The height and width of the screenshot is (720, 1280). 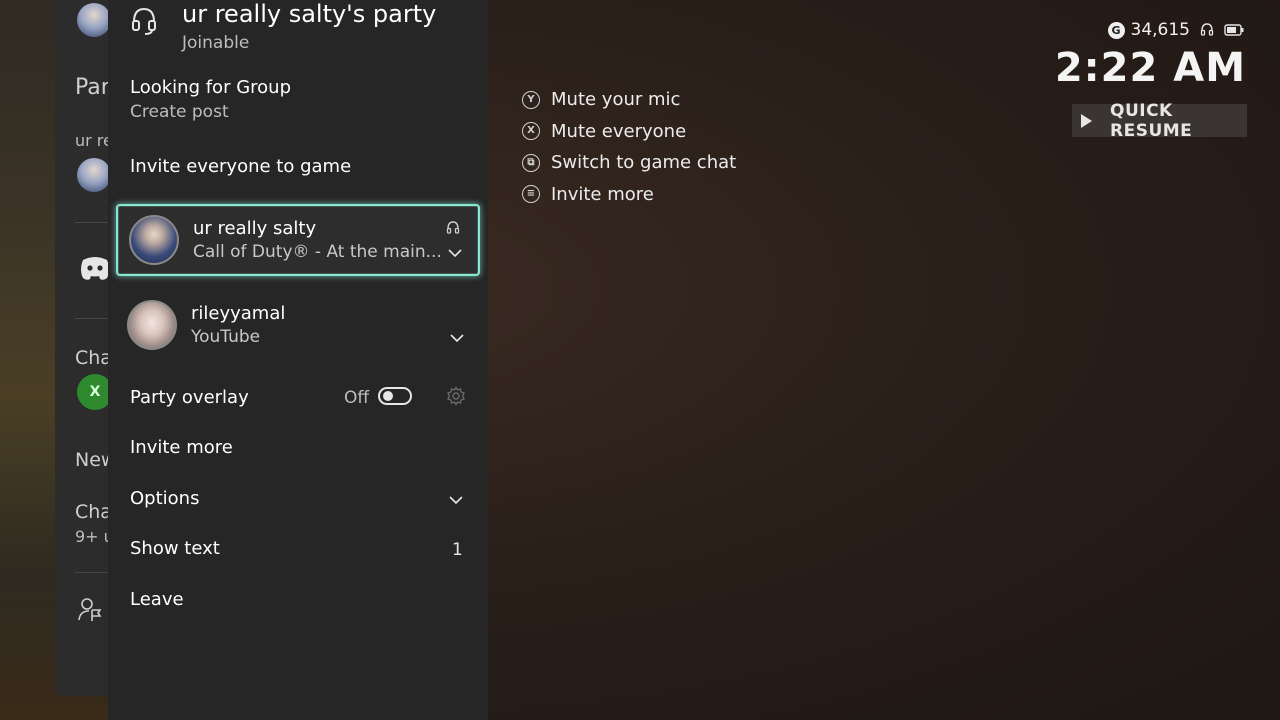 I want to click on options-dropdown: Options, so click(x=164, y=498).